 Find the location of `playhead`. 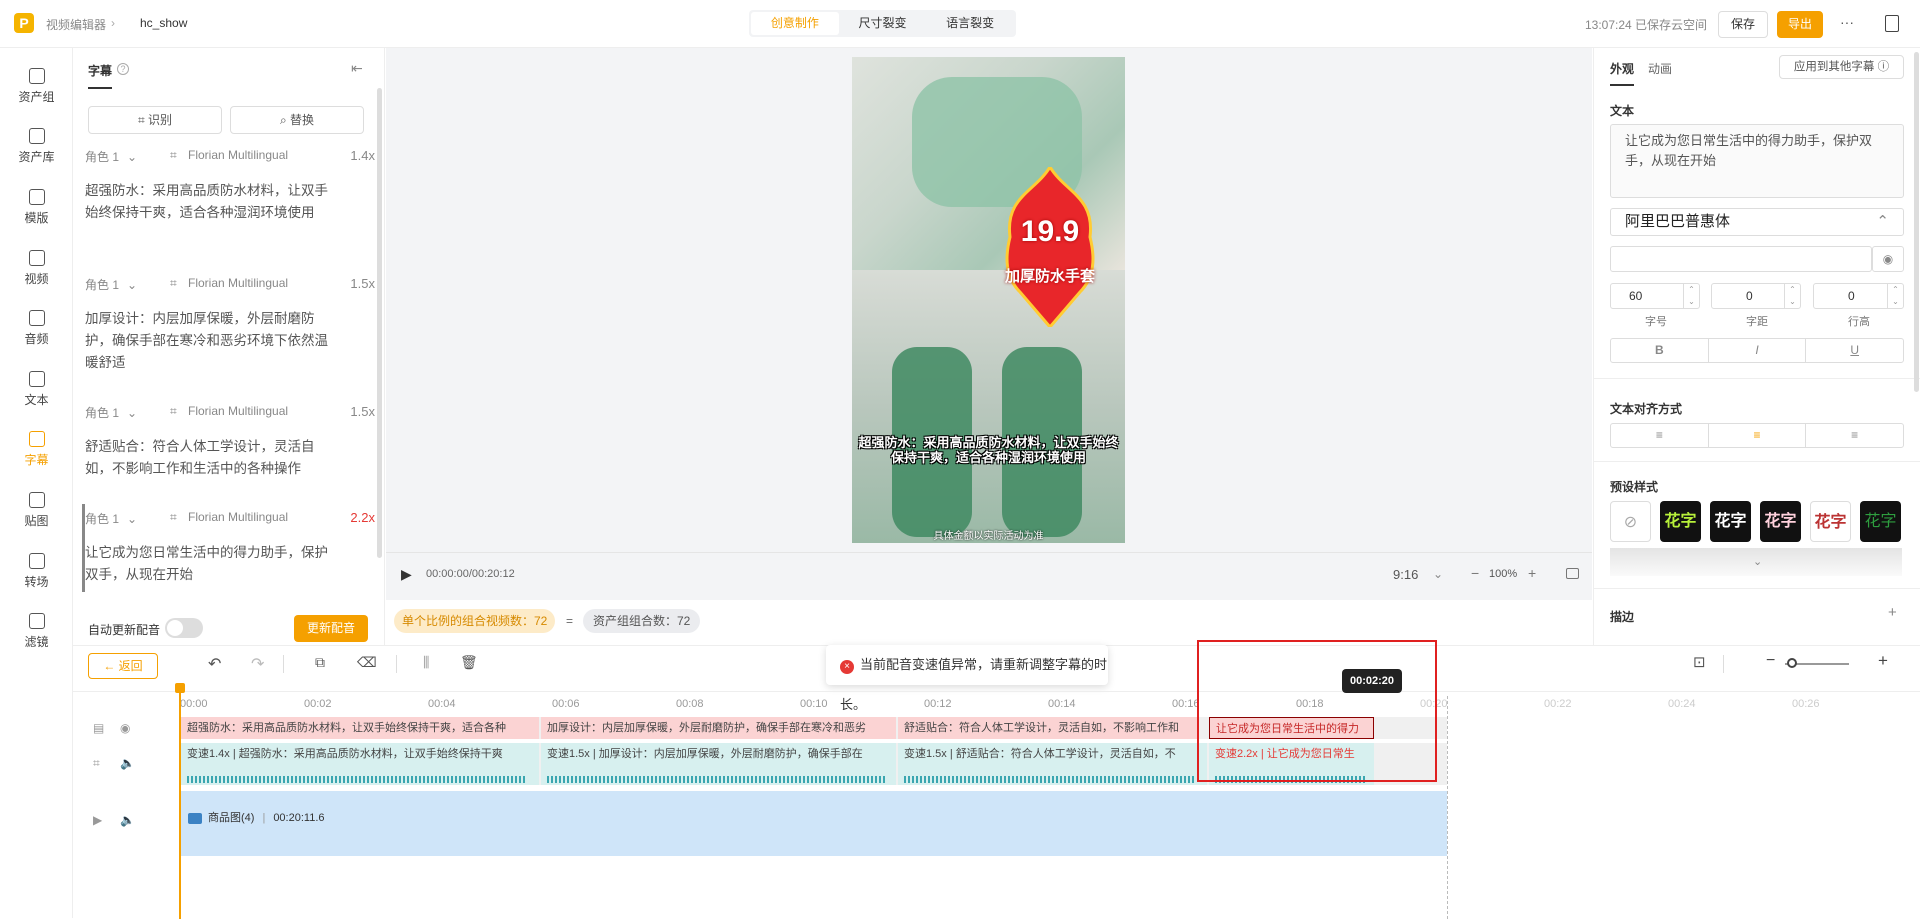

playhead is located at coordinates (180, 802).